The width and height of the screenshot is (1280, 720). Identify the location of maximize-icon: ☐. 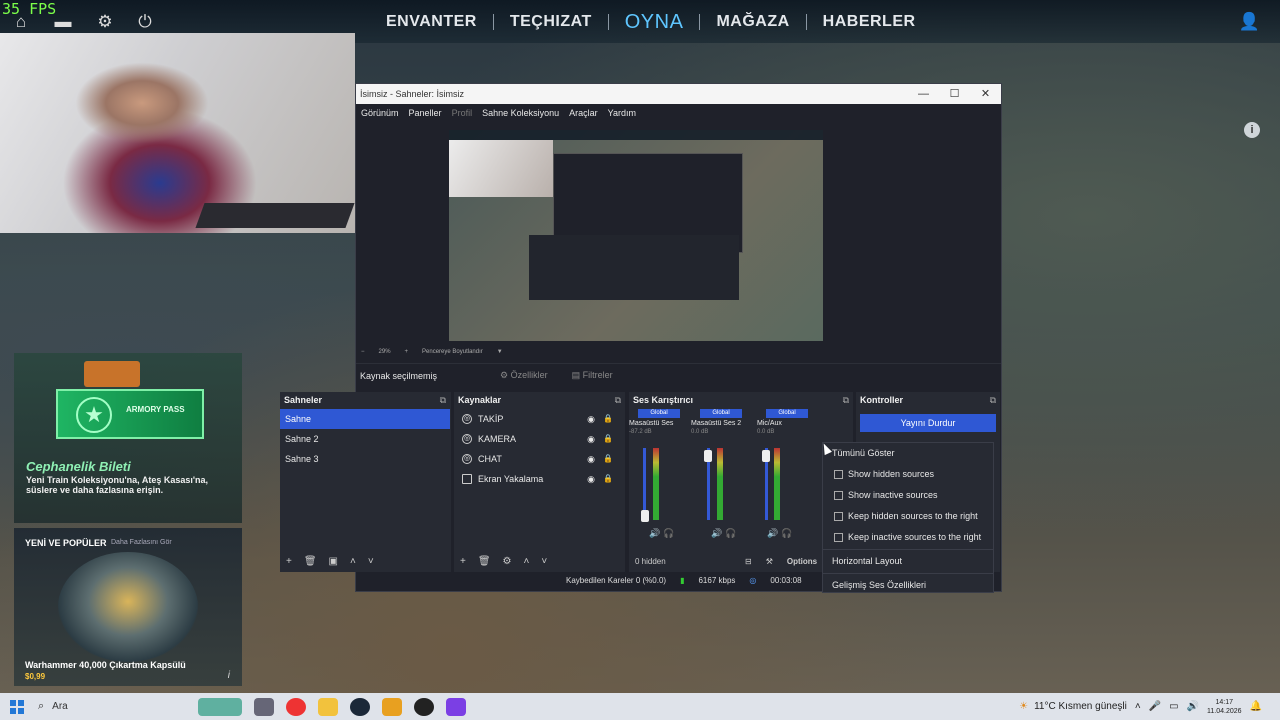
(954, 94).